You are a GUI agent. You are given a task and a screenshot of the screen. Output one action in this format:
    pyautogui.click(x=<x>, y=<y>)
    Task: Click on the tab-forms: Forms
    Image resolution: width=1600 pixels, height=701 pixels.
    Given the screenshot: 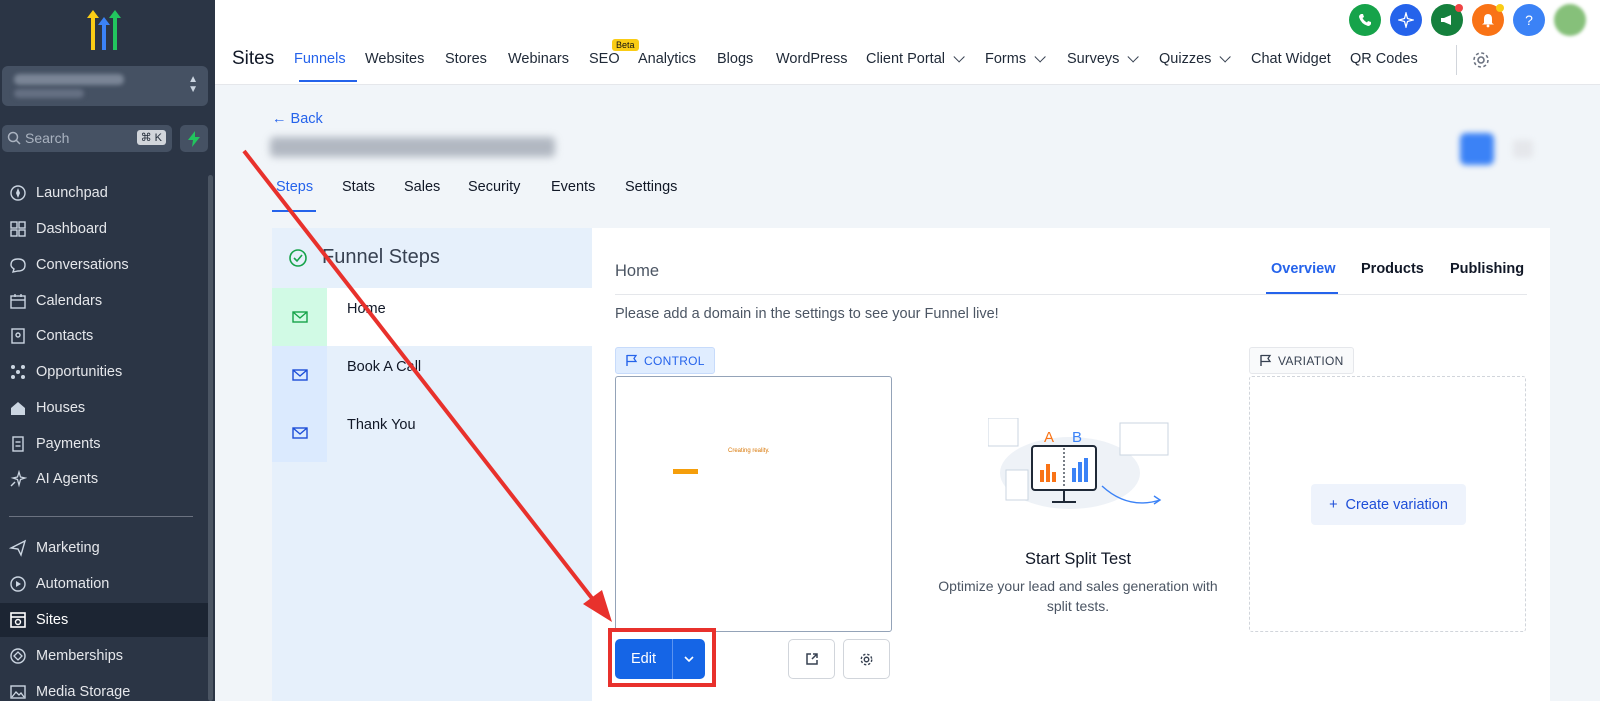 What is the action you would take?
    pyautogui.click(x=1015, y=59)
    